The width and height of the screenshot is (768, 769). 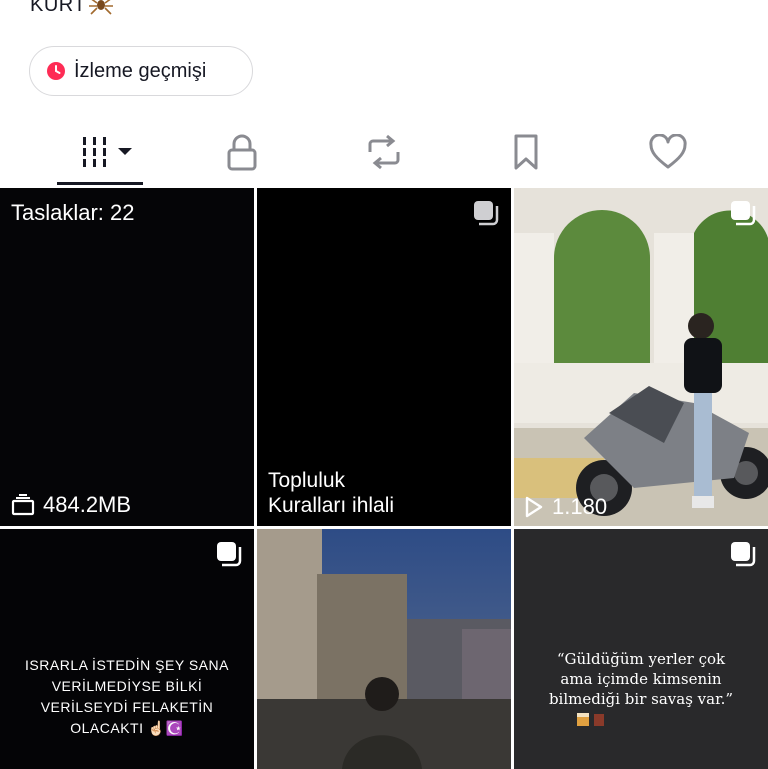 I want to click on quote-2-line2: ama içimde kimsenin, so click(x=641, y=679).